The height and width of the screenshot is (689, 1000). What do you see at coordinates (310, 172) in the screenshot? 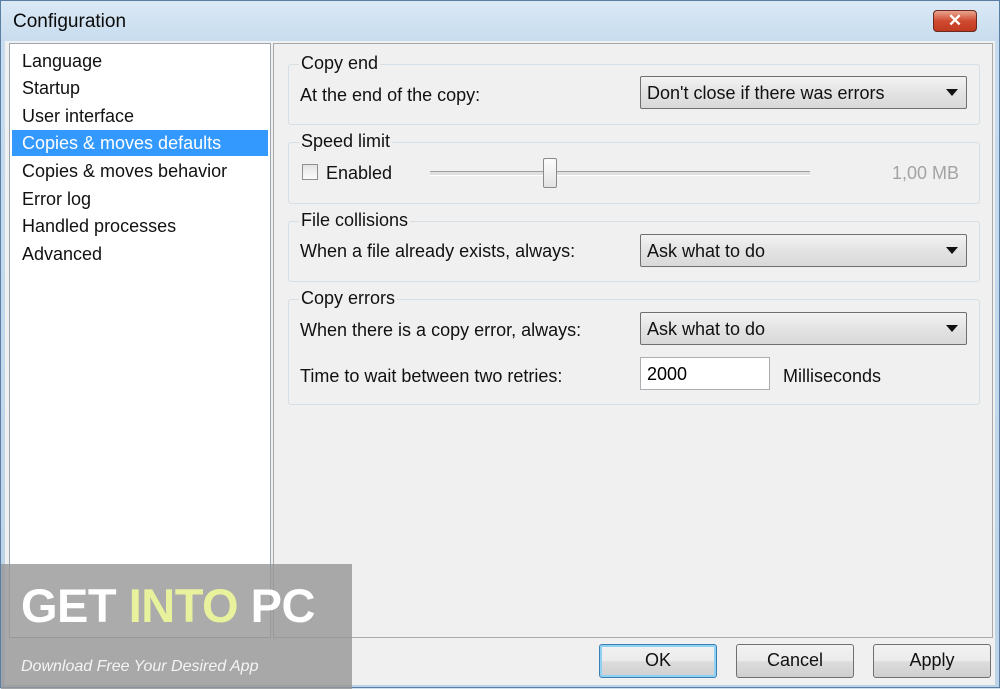
I see `speed-limit-enabled-checkbox` at bounding box center [310, 172].